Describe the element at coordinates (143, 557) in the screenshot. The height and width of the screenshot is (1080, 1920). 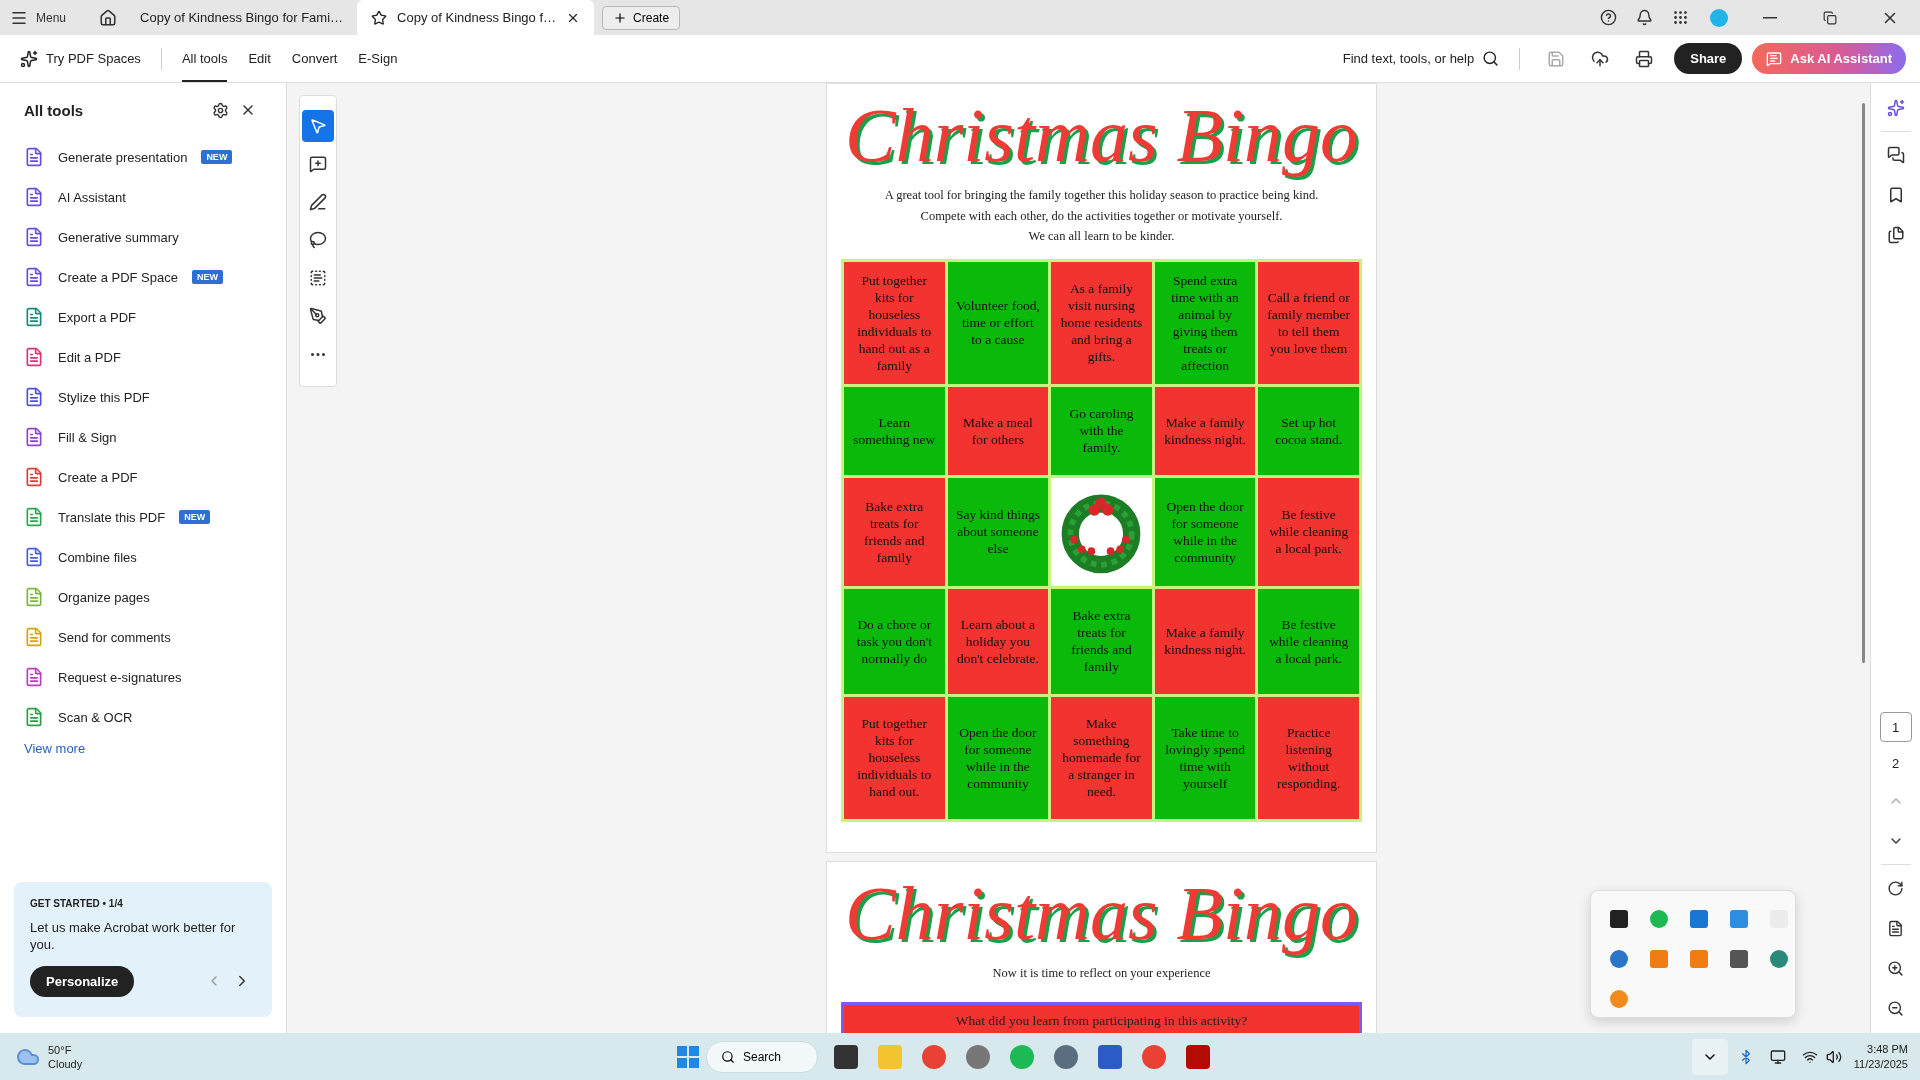
I see `tool-item: Combine files` at that location.